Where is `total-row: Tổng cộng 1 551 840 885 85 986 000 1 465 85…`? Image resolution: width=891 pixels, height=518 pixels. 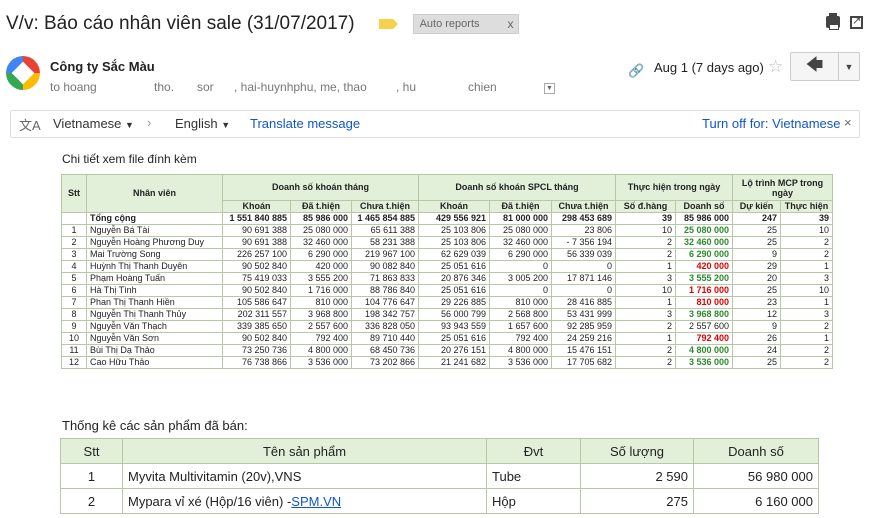
total-row: Tổng cộng 1 551 840 885 85 986 000 1 465 85… is located at coordinates (447, 218).